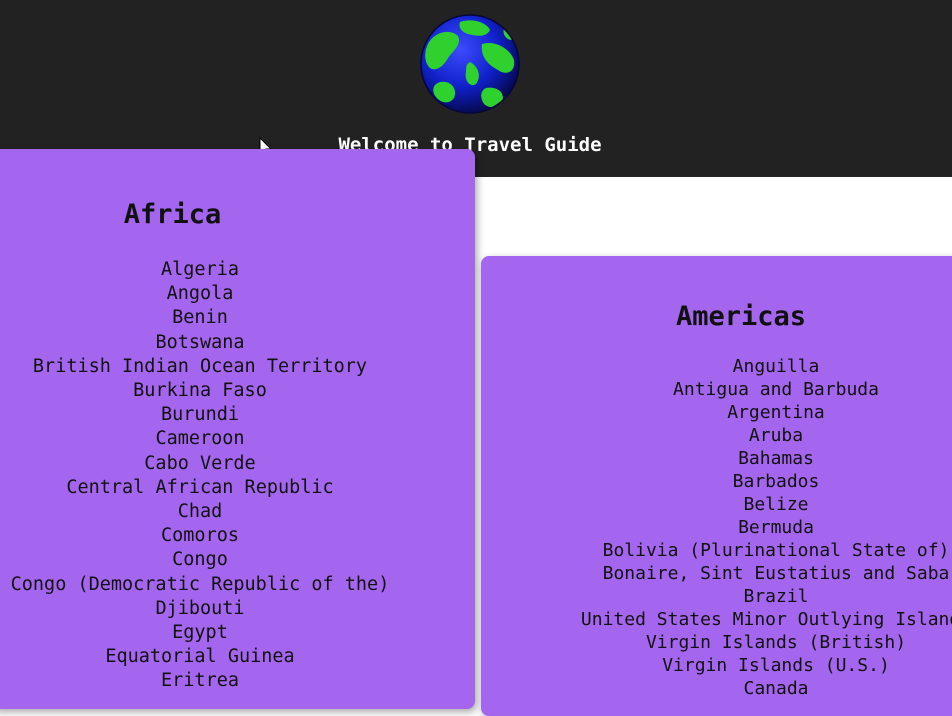 The image size is (952, 716). What do you see at coordinates (205, 464) in the screenshot?
I see `country-item: Cabo Verde` at bounding box center [205, 464].